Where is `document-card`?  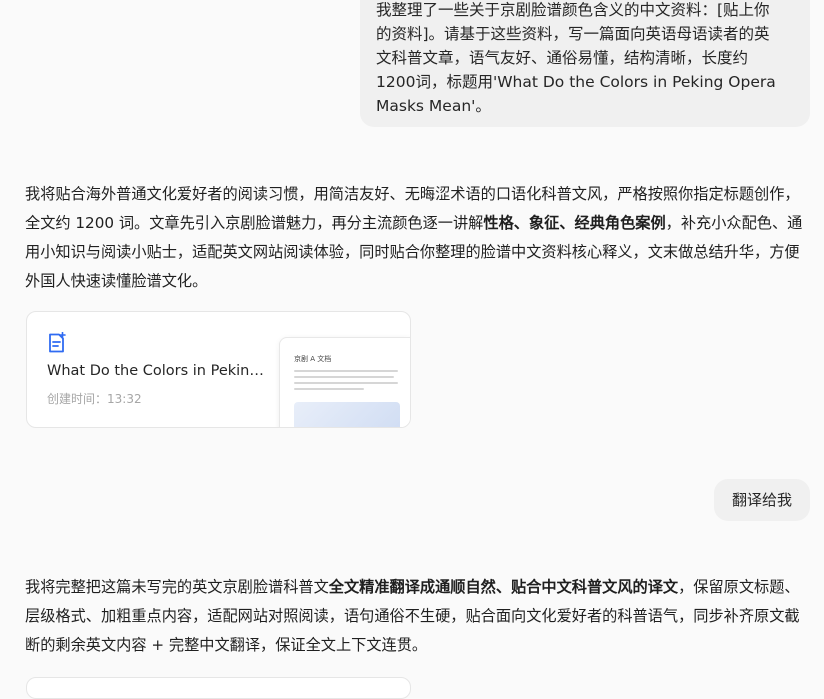 document-card is located at coordinates (218, 688).